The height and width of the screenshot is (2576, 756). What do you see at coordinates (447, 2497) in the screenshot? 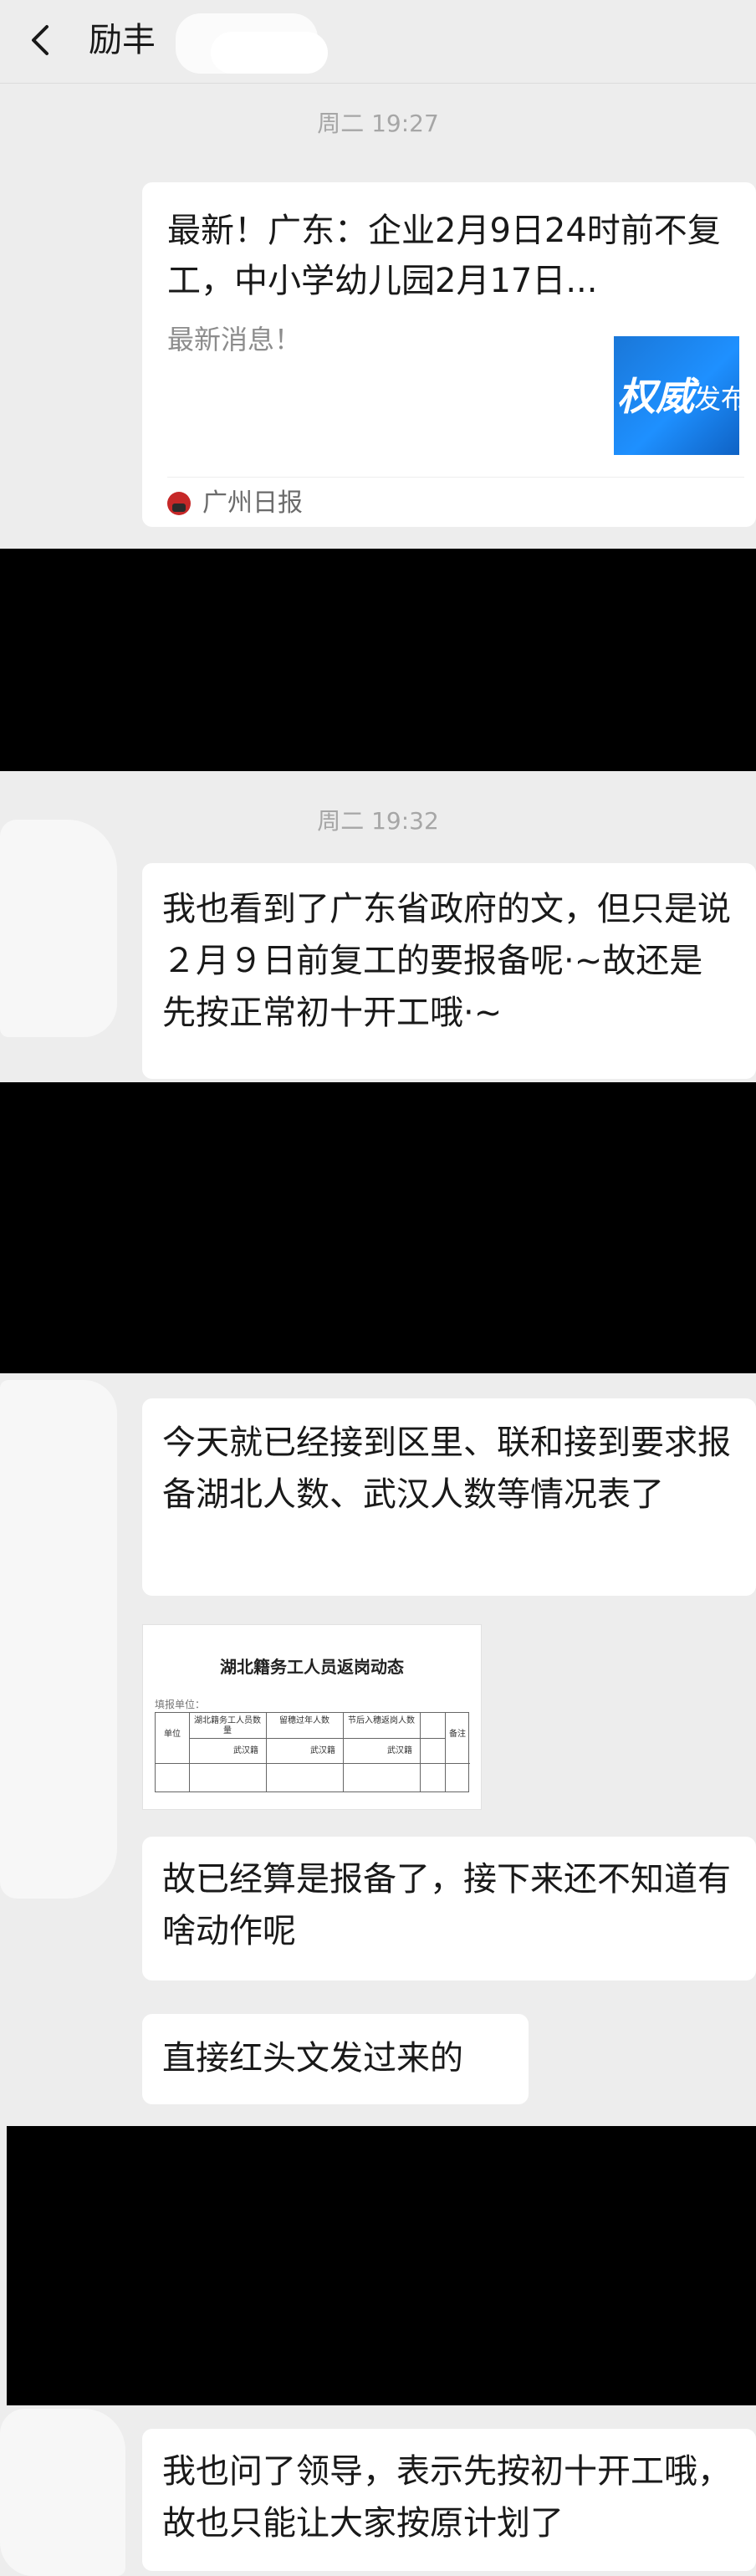
I see `message-text: 我也问了领导，表示先按初十开工哦，故也只能让大家按原计划了` at bounding box center [447, 2497].